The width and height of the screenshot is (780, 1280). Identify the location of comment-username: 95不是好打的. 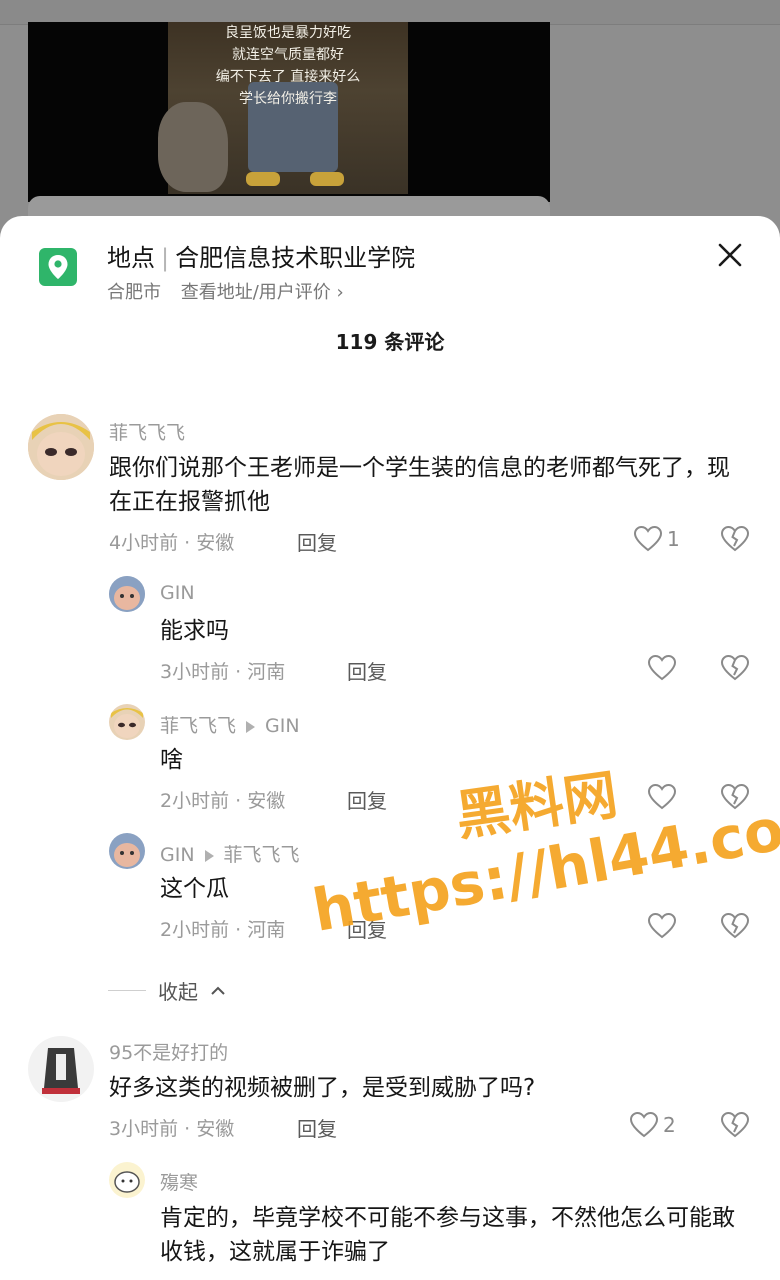
(168, 1051).